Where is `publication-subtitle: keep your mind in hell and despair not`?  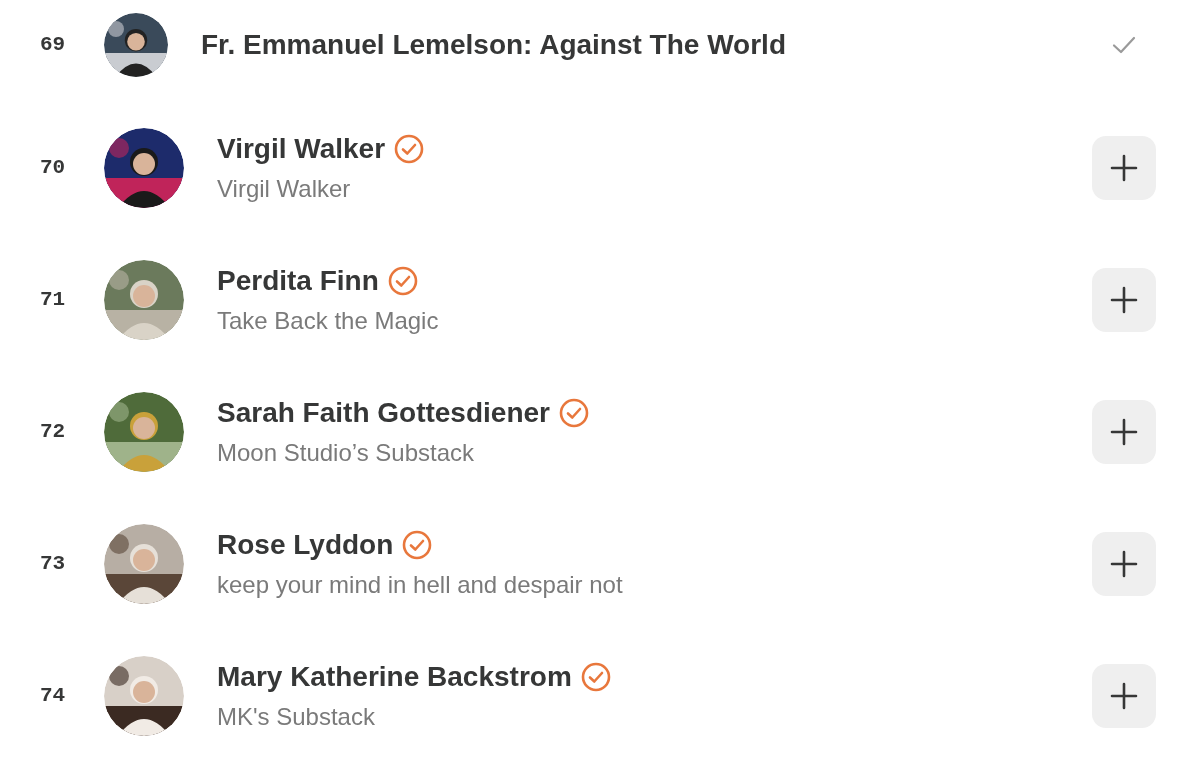 publication-subtitle: keep your mind in hell and despair not is located at coordinates (420, 585).